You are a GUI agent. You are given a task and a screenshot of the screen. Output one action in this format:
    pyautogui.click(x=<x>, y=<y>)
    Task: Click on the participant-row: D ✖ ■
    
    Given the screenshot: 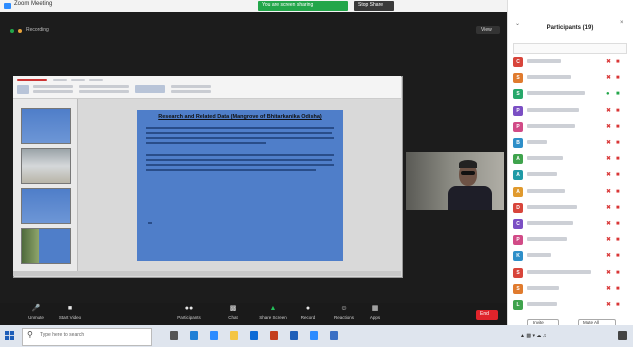 What is the action you would take?
    pyautogui.click(x=569, y=208)
    